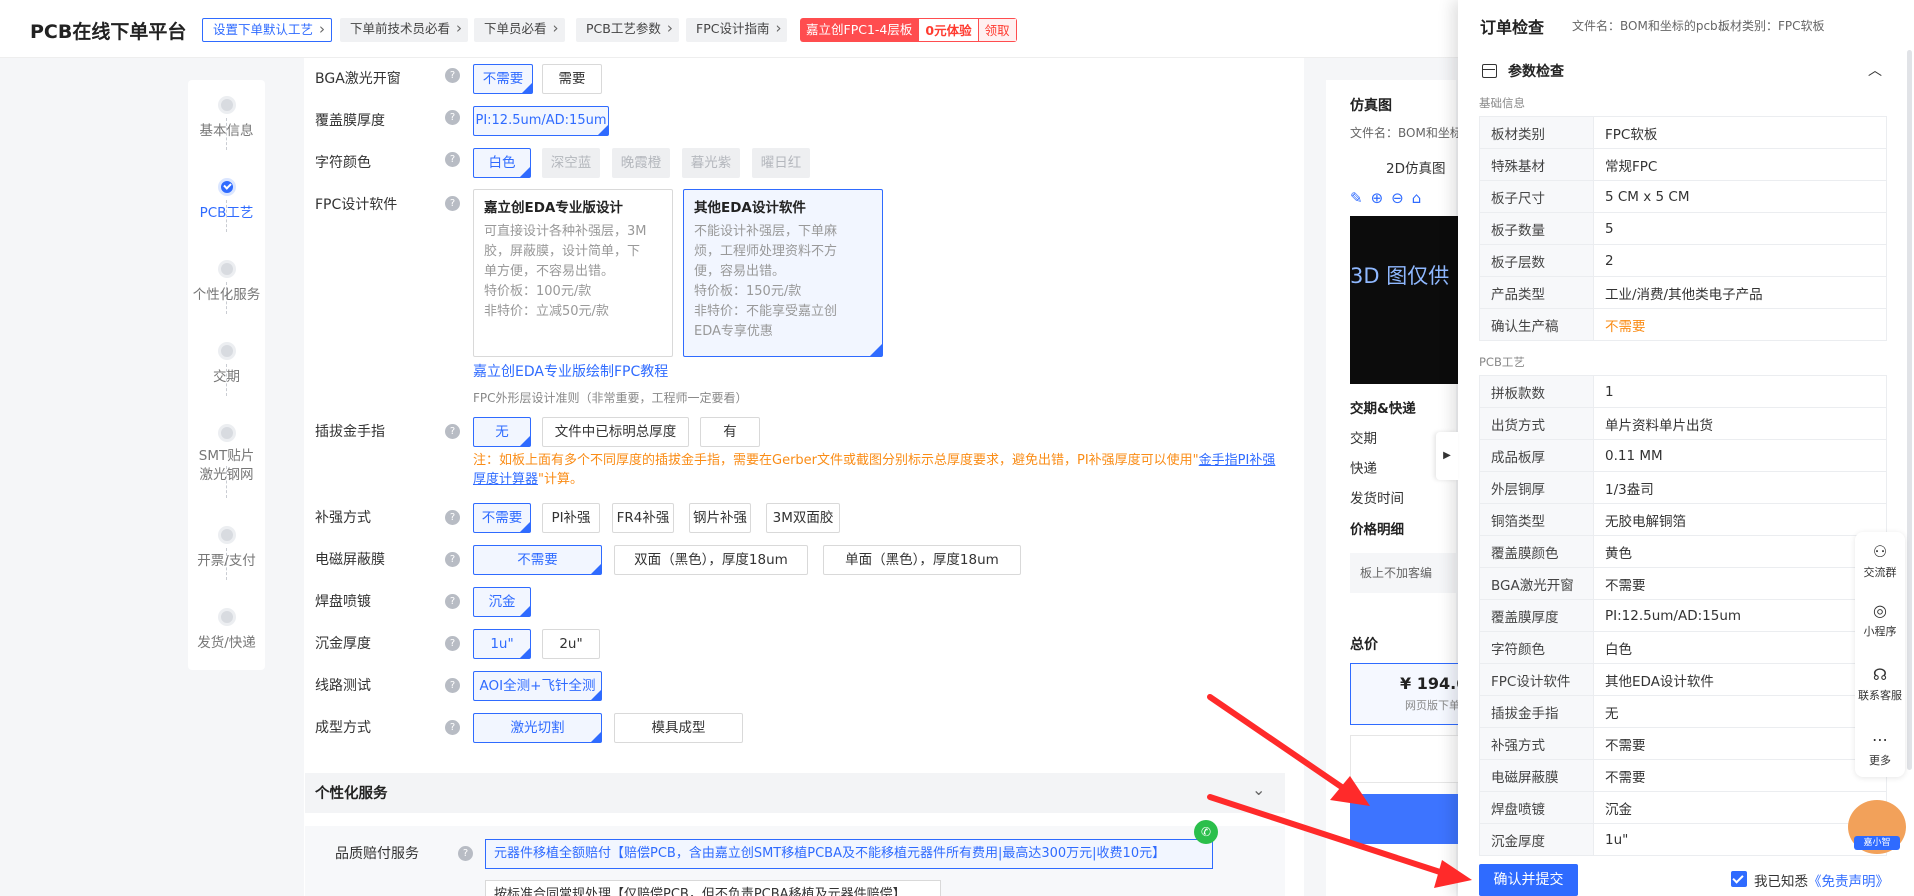 Image resolution: width=1914 pixels, height=896 pixels. What do you see at coordinates (226, 629) in the screenshot?
I see `step-shipping: 发货/快递` at bounding box center [226, 629].